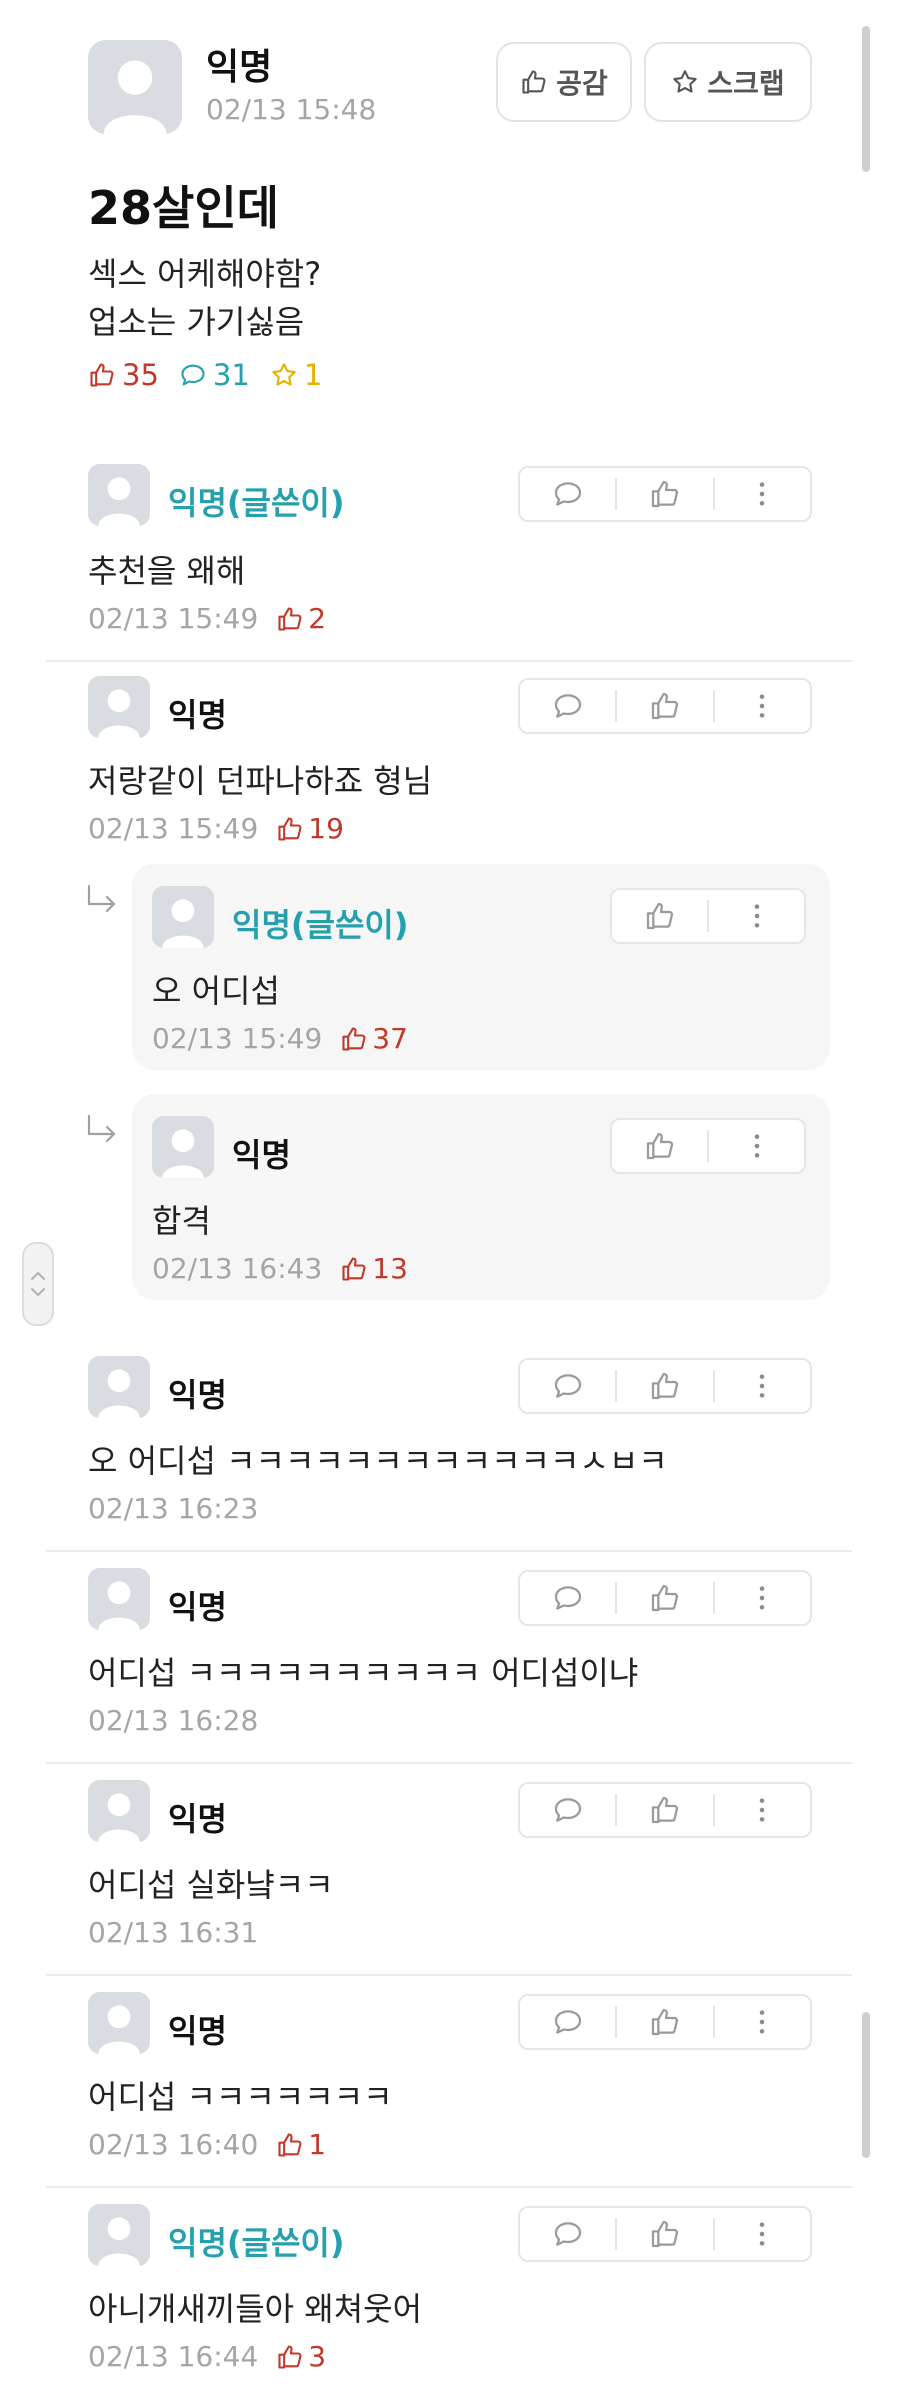 This screenshot has width=900, height=2395. I want to click on comment-meta: 02/13 16:44 3, so click(207, 2356).